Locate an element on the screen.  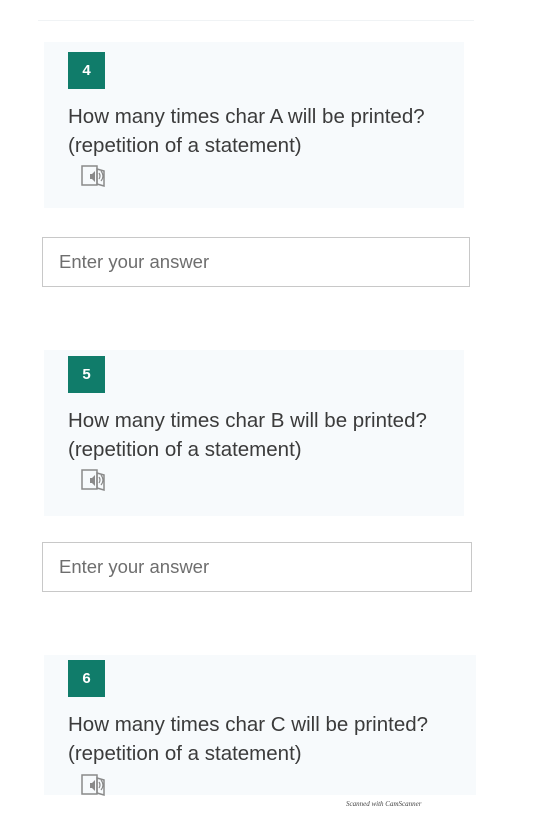
question-number-badge: 6 is located at coordinates (86, 678).